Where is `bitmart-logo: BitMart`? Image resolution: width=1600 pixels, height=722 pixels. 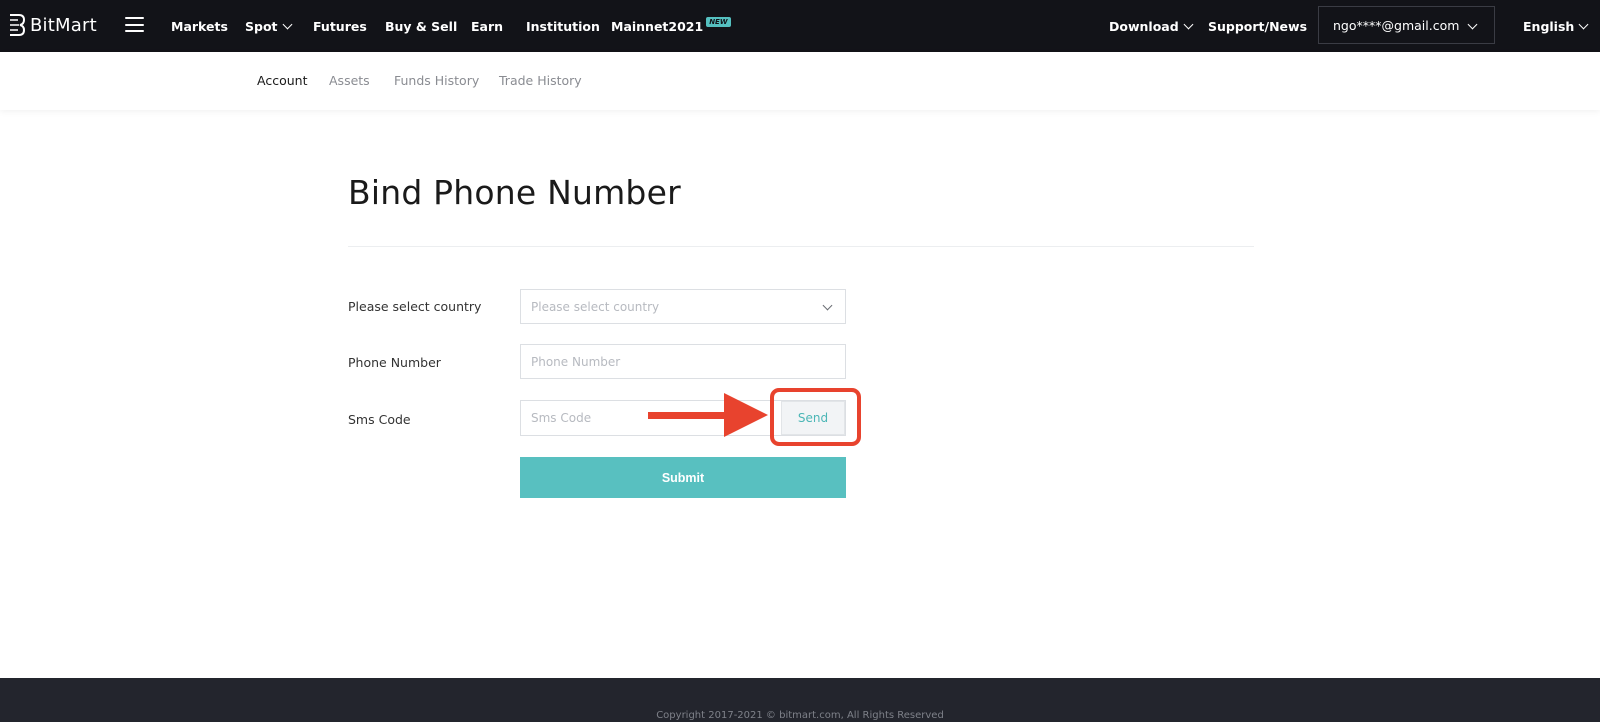 bitmart-logo: BitMart is located at coordinates (52, 25).